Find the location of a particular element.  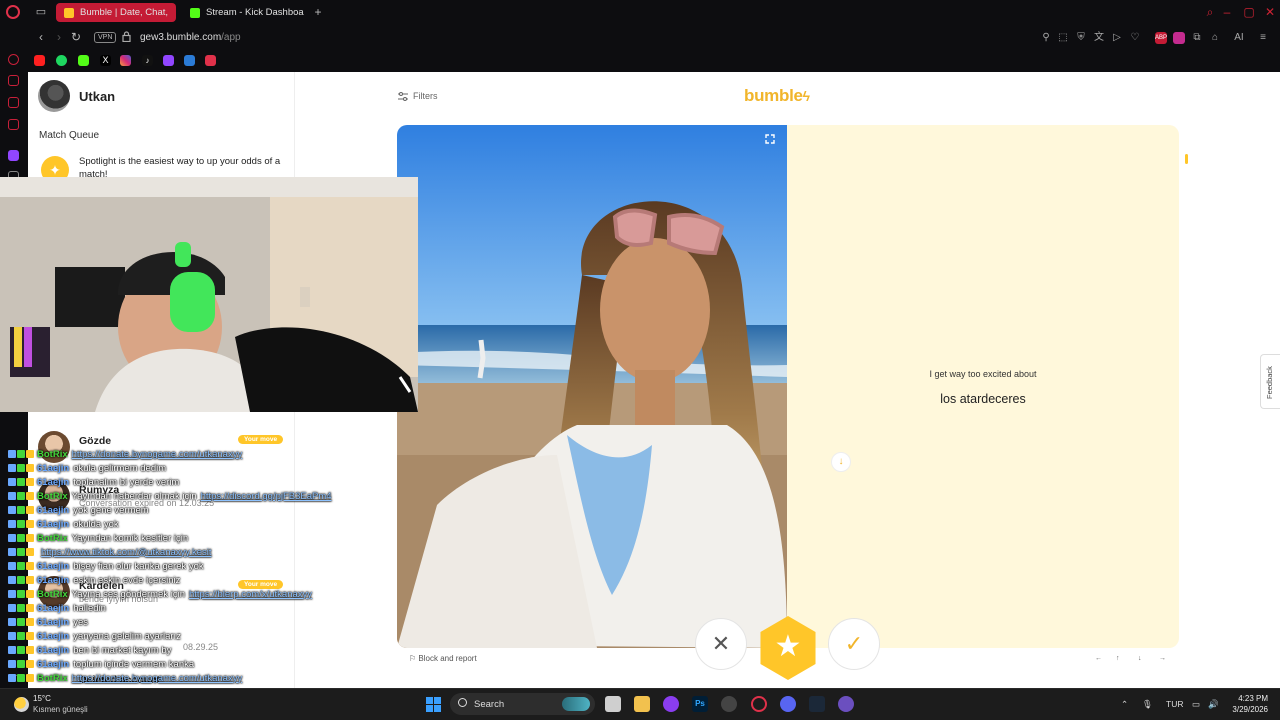

sub-badge-icon is located at coordinates (30, 496).